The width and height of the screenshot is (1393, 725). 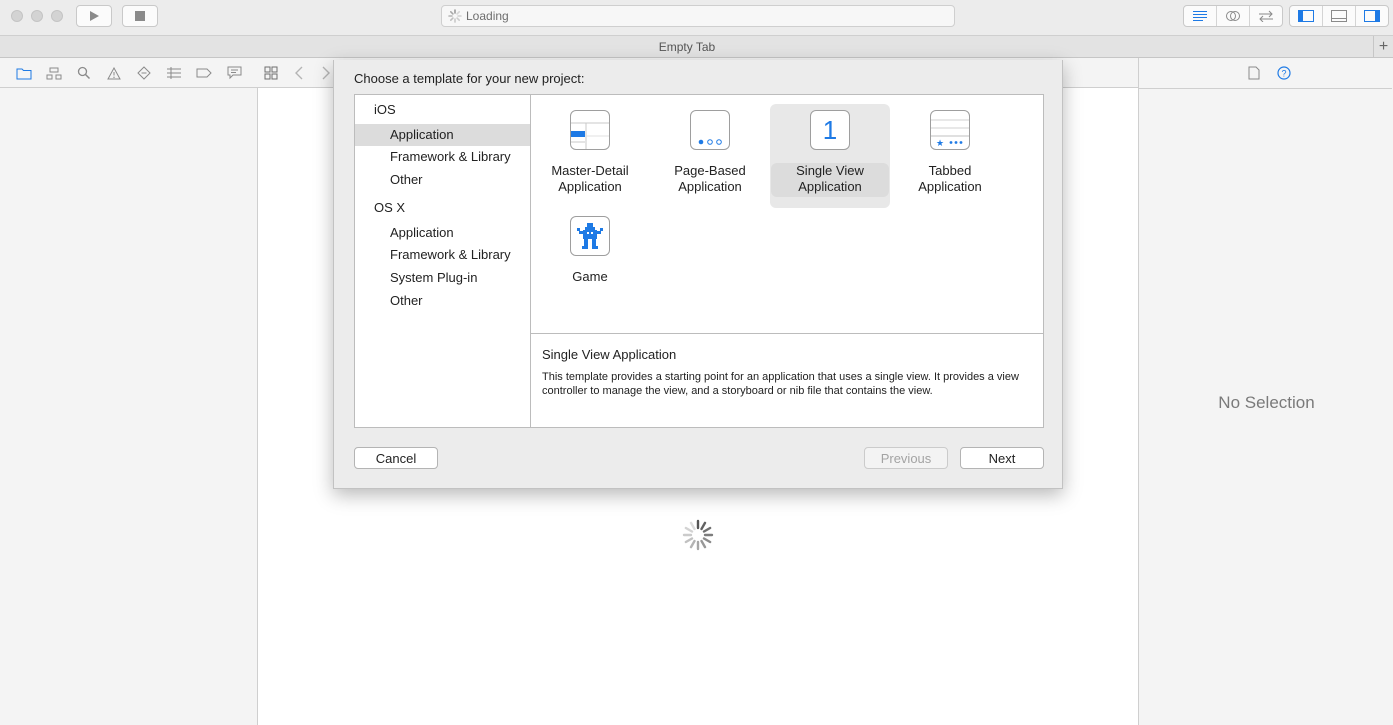 I want to click on folder-icon, so click(x=24, y=73).